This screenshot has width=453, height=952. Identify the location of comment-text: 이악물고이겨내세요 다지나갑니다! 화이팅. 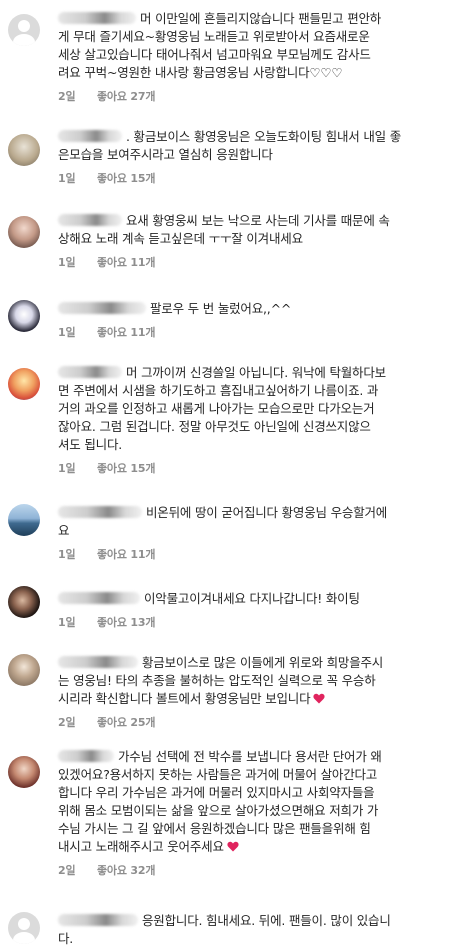
(252, 599).